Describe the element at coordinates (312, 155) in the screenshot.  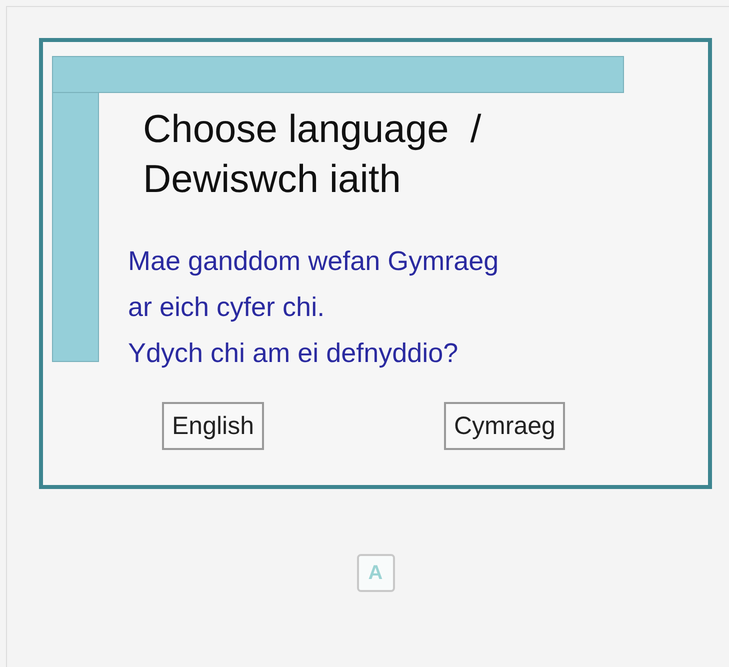
I see `dialog-title: Choose language / Dewiswch iaith` at that location.